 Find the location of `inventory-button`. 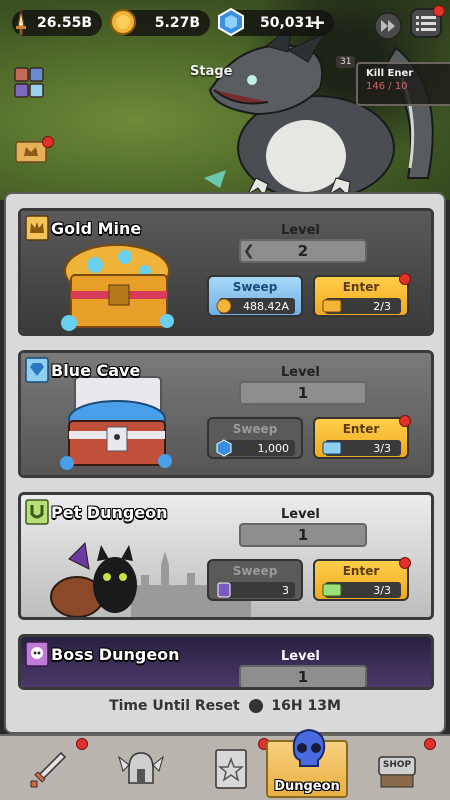

inventory-button is located at coordinates (29, 83).